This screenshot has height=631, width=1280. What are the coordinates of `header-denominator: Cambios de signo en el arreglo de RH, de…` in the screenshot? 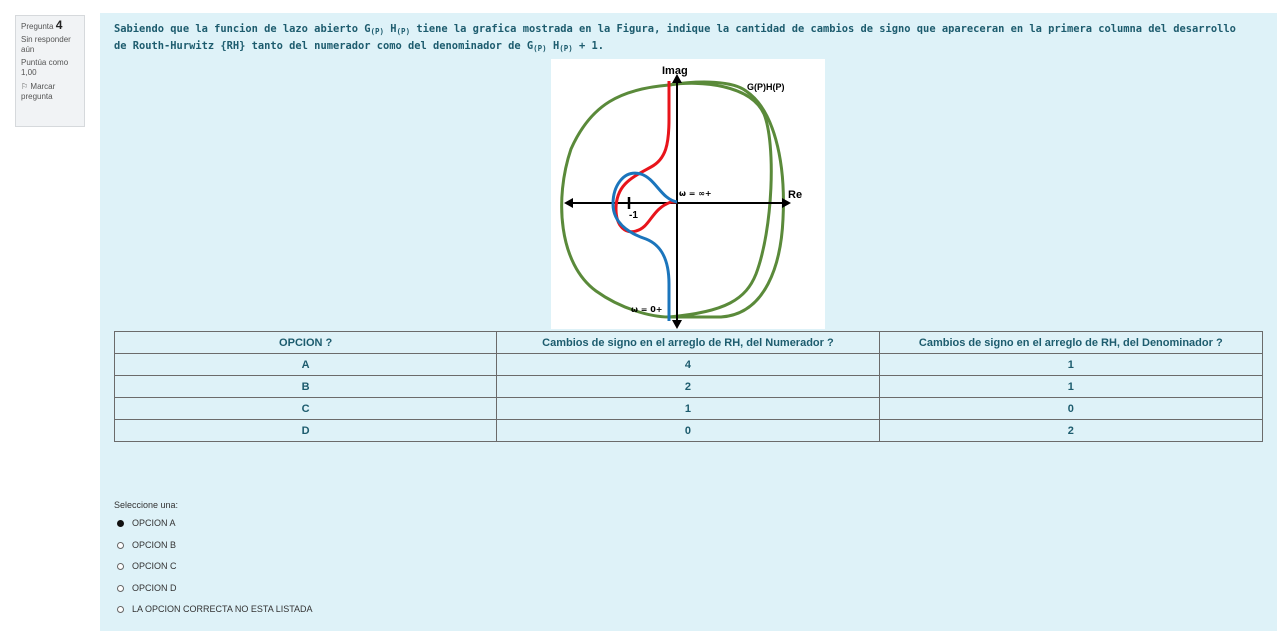 It's located at (1071, 342).